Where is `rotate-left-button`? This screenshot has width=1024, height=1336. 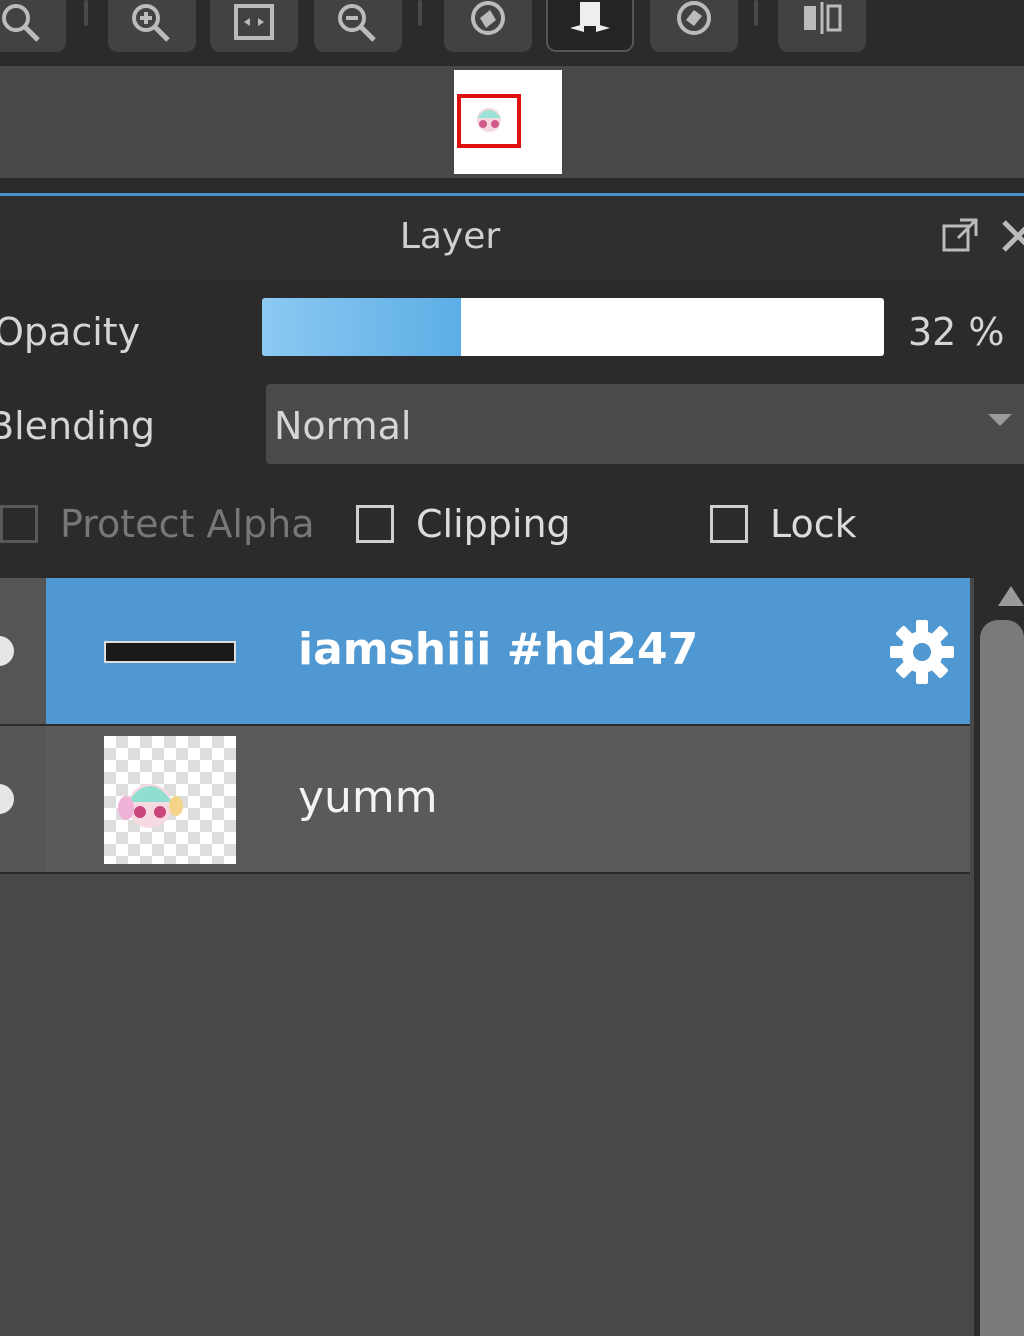 rotate-left-button is located at coordinates (488, 26).